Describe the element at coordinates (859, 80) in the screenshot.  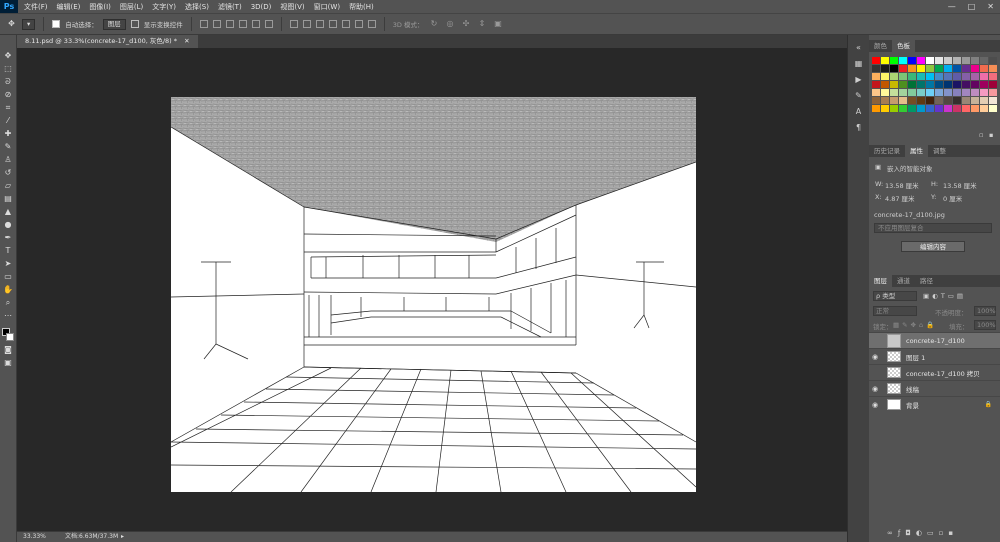
I see `actions-icon: ▶` at that location.